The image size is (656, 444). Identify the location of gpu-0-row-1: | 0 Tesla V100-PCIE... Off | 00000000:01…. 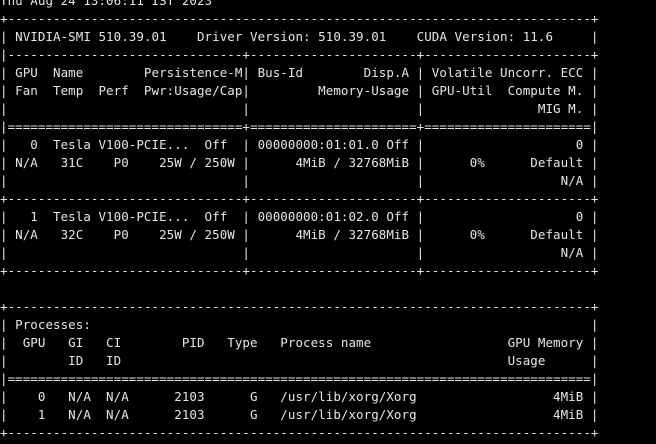
(299, 144).